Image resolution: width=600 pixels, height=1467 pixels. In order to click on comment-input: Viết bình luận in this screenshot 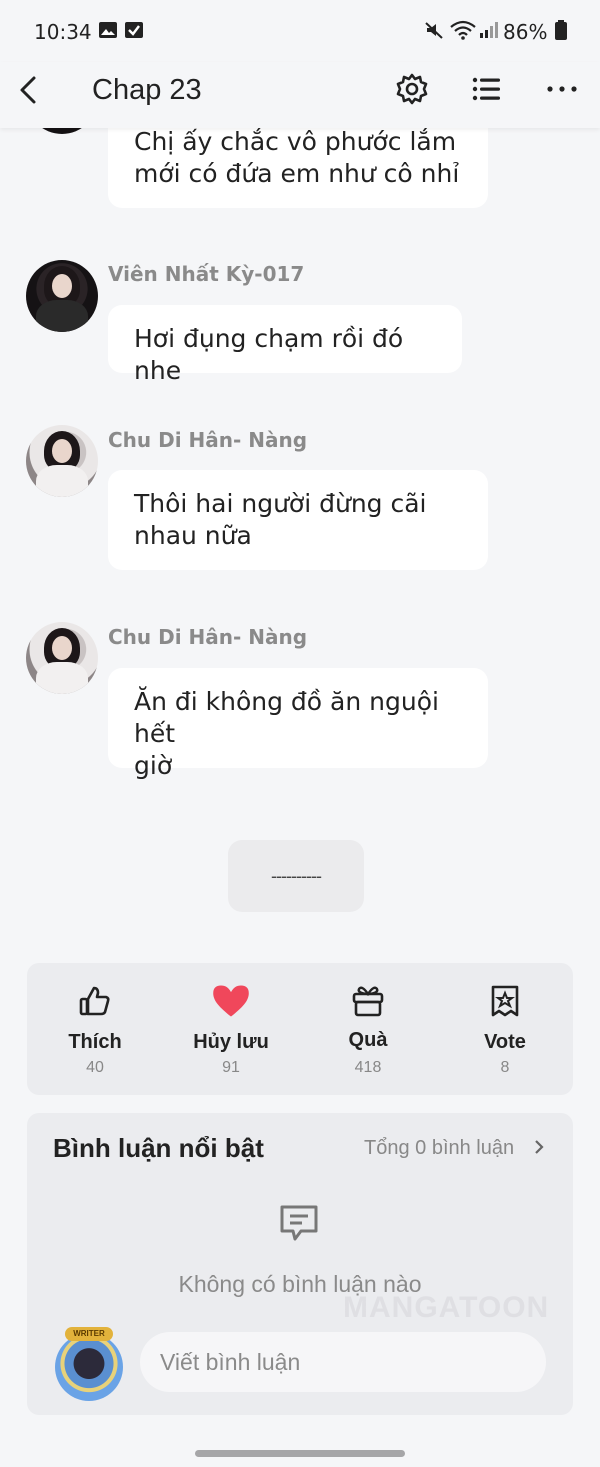, I will do `click(343, 1362)`.